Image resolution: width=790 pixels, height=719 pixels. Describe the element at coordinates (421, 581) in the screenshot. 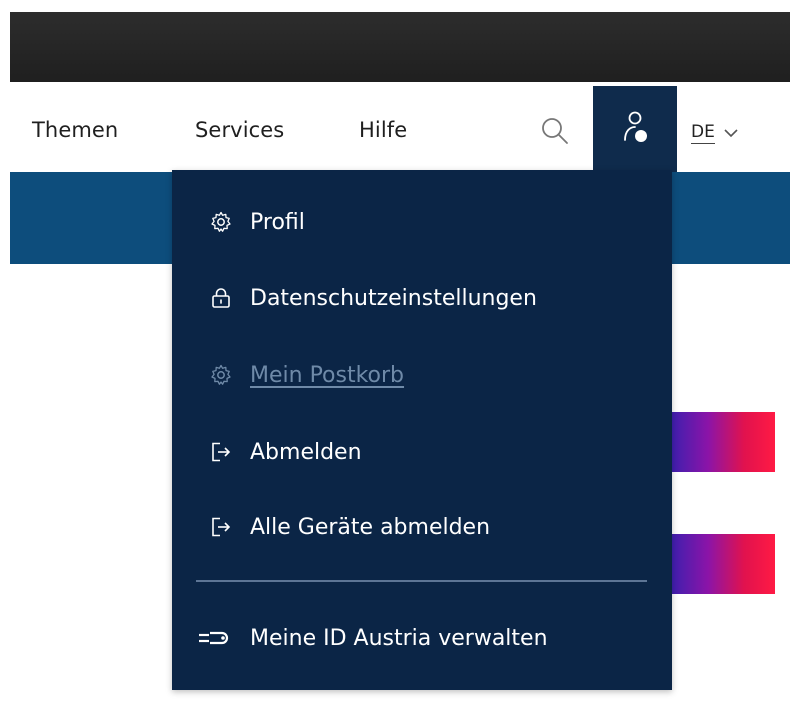

I see `menu-divider` at that location.